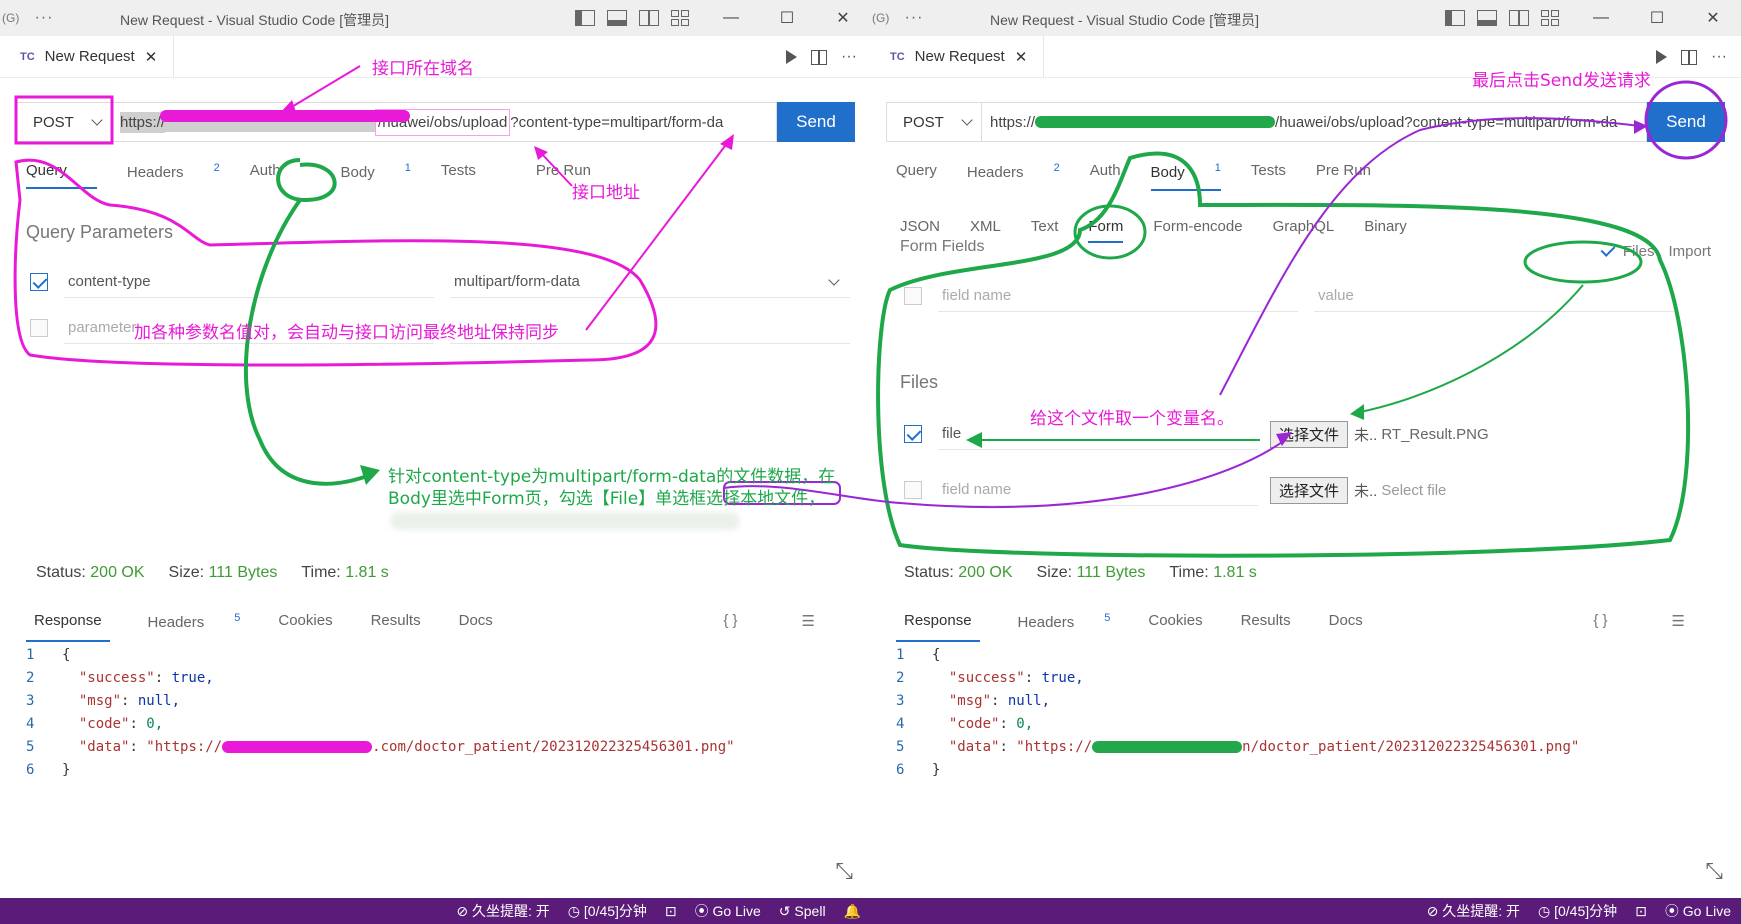  What do you see at coordinates (1343, 176) in the screenshot?
I see `tab-pre-run: Pre Run` at bounding box center [1343, 176].